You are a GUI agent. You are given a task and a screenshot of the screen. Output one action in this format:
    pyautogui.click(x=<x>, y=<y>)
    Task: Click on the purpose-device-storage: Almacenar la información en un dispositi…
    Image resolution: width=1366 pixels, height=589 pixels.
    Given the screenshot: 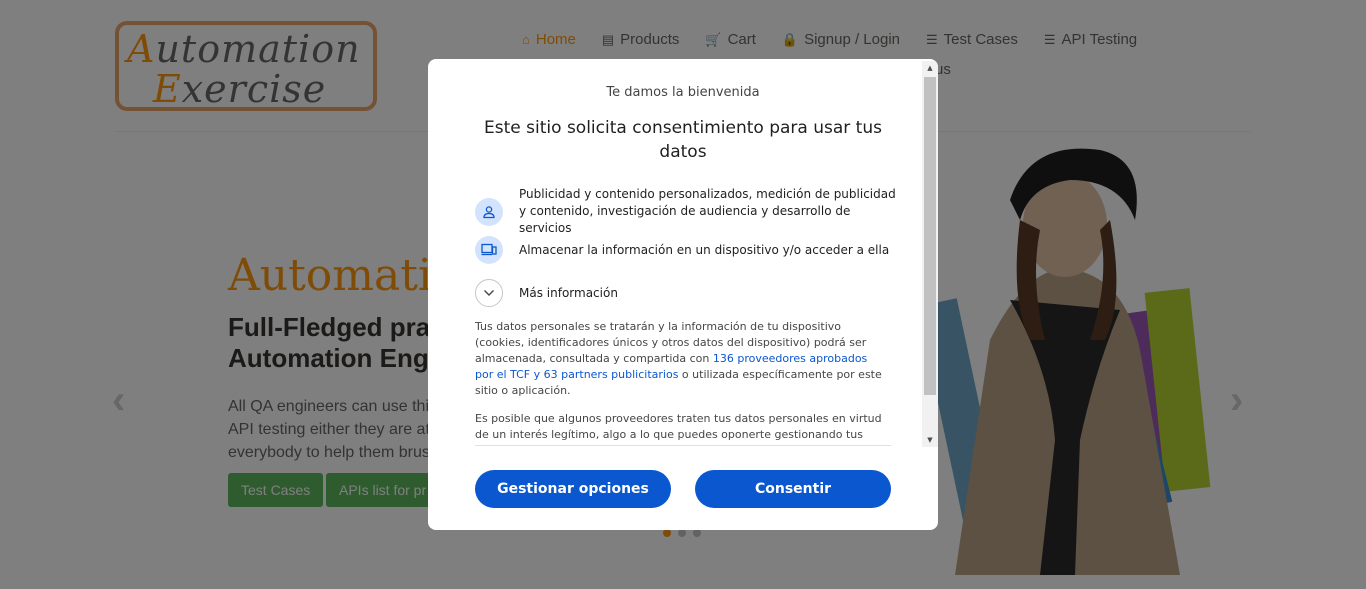 What is the action you would take?
    pyautogui.click(x=687, y=250)
    